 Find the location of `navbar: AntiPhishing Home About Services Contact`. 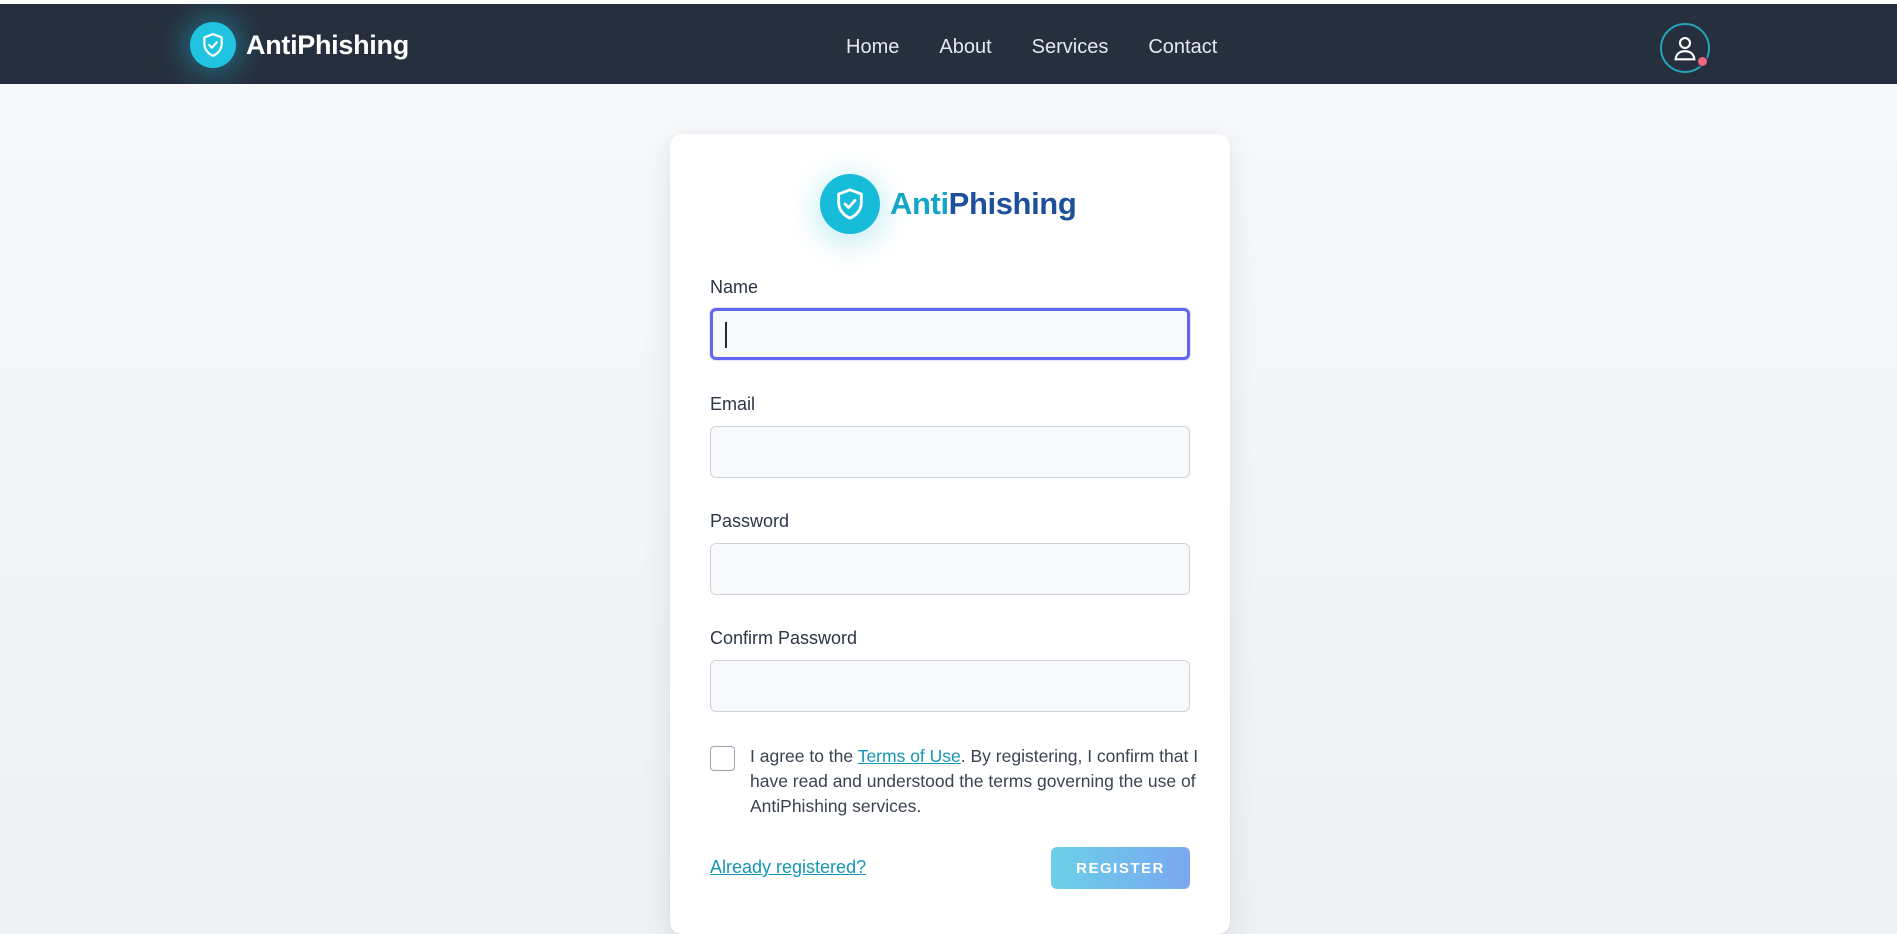

navbar: AntiPhishing Home About Services Contact is located at coordinates (948, 44).